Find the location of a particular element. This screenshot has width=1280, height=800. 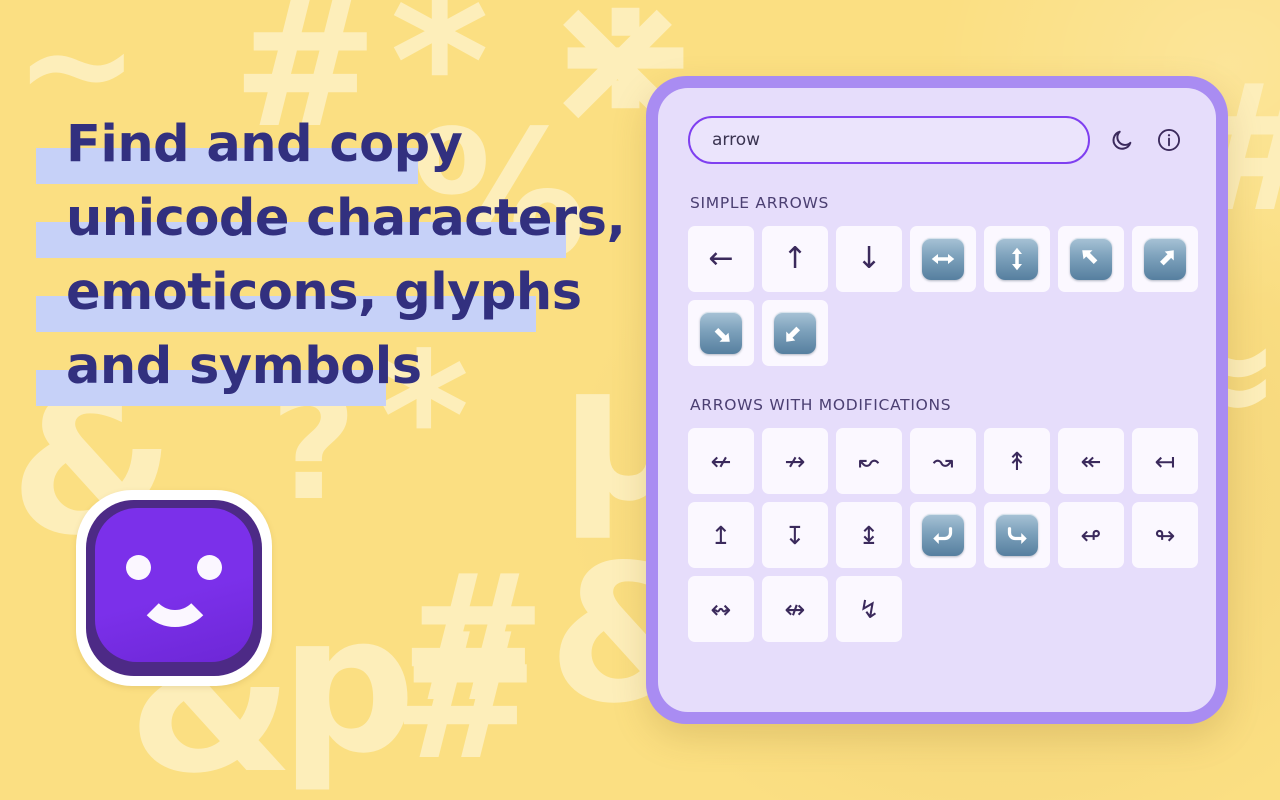

character-cell: ↫ is located at coordinates (1091, 535).